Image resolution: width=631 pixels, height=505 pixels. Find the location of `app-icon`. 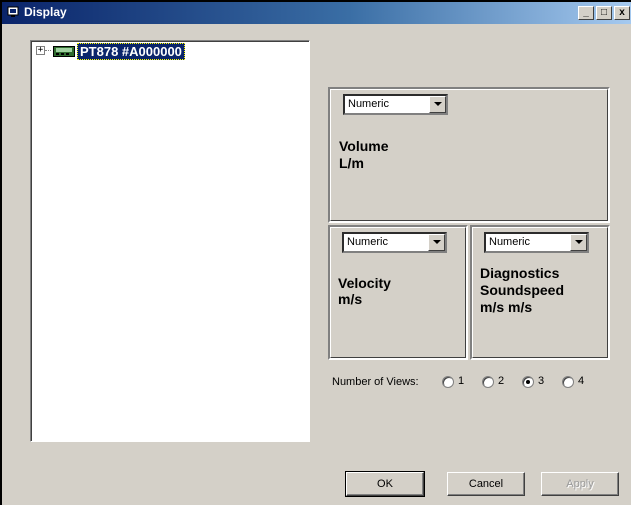

app-icon is located at coordinates (13, 11).